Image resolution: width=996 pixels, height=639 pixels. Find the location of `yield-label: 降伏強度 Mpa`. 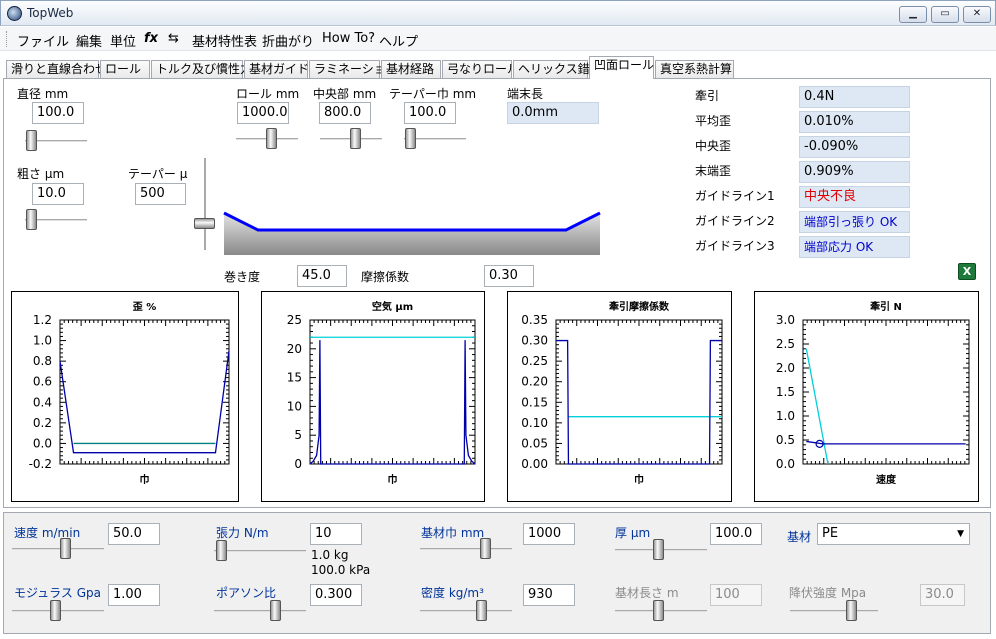

yield-label: 降伏強度 Mpa is located at coordinates (828, 593).